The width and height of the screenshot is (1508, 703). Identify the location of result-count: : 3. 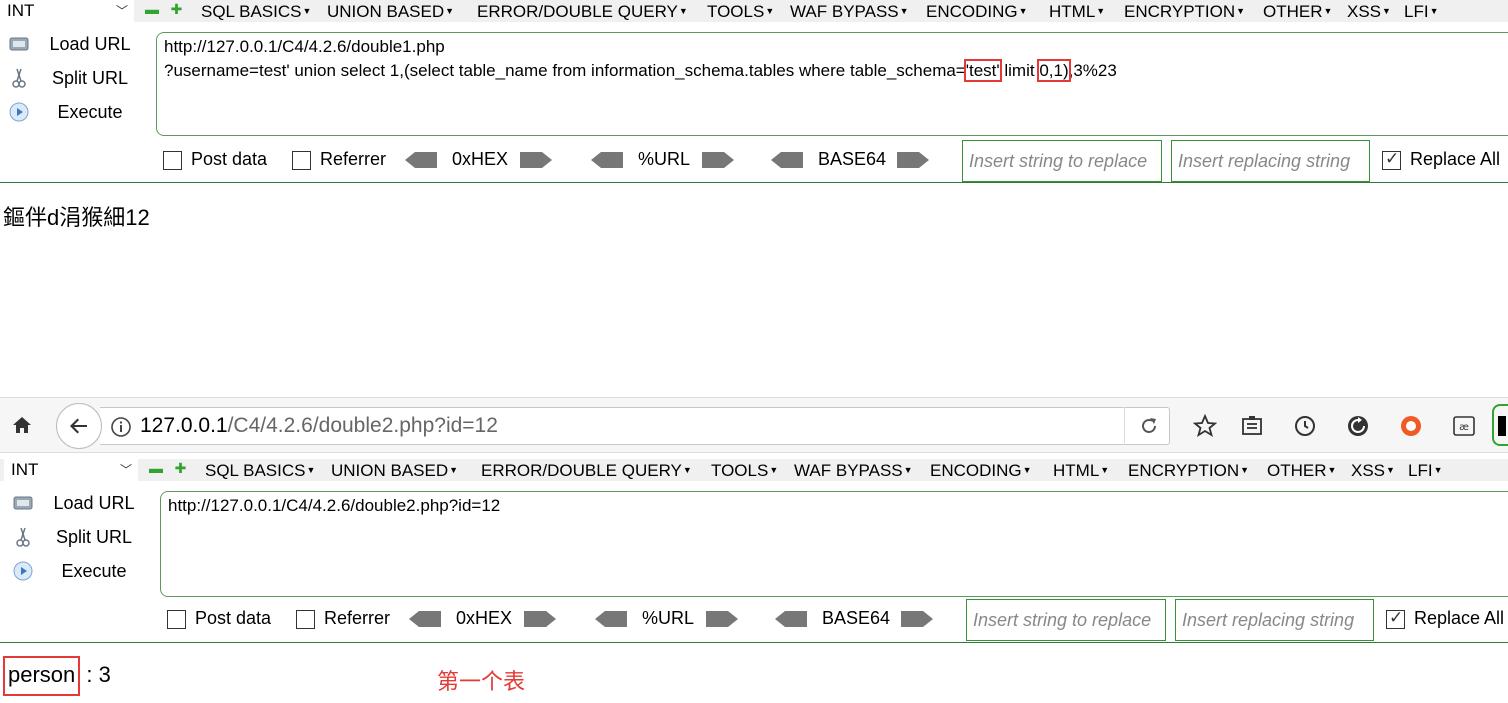
(95, 674).